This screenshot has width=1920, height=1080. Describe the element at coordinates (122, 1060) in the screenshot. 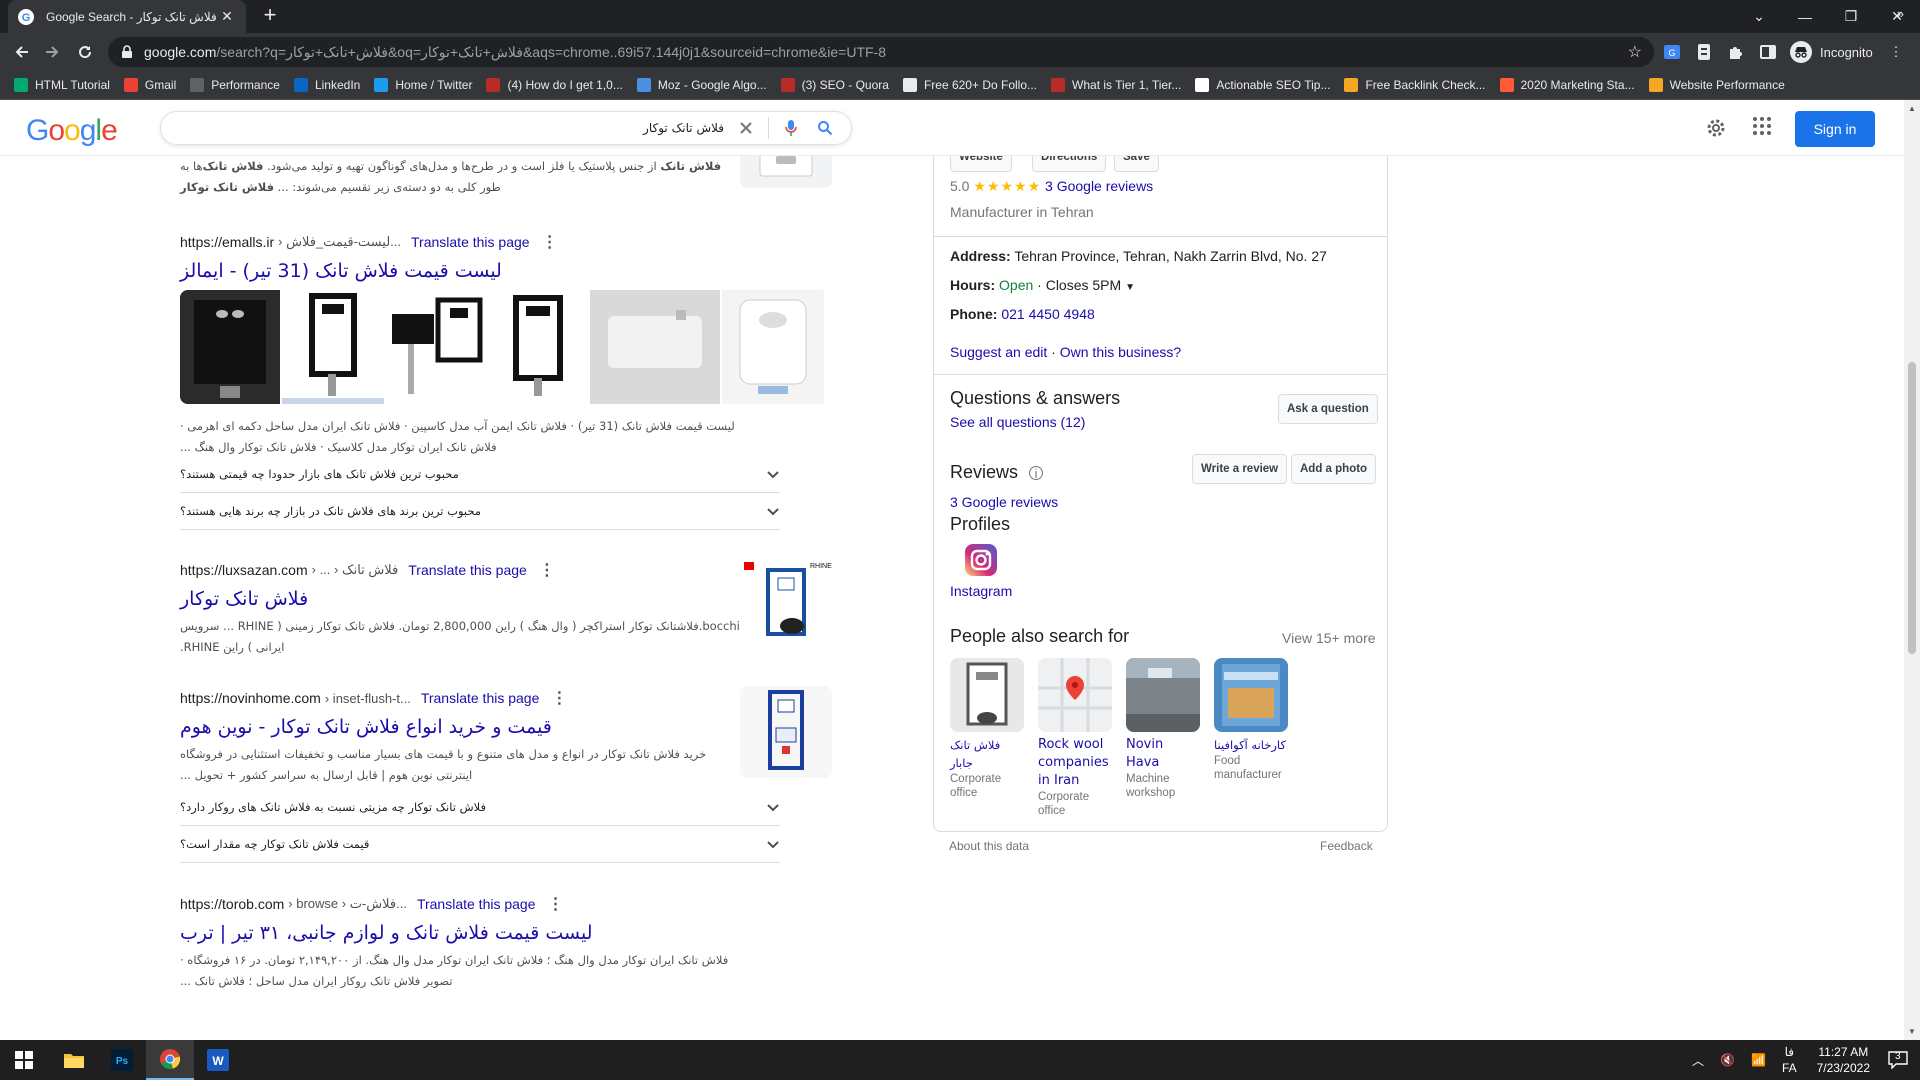

I see `photoshop-icon: Ps` at that location.